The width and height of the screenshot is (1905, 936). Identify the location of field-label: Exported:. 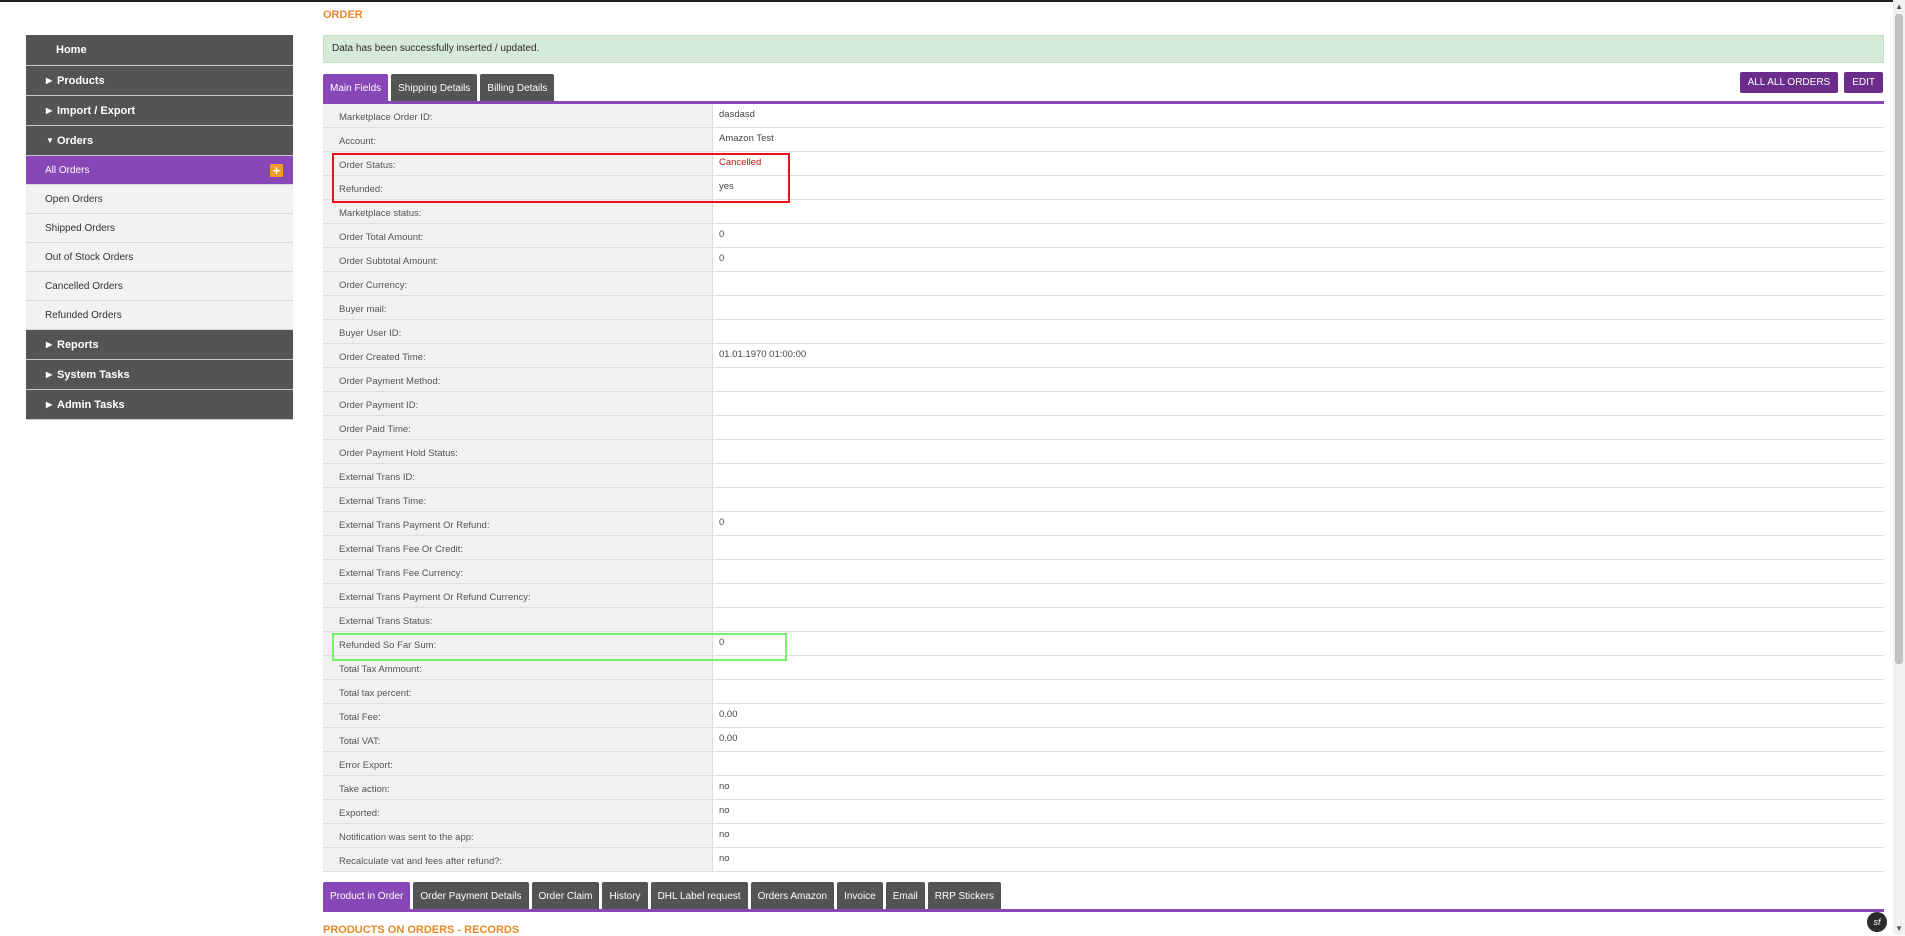
(518, 811).